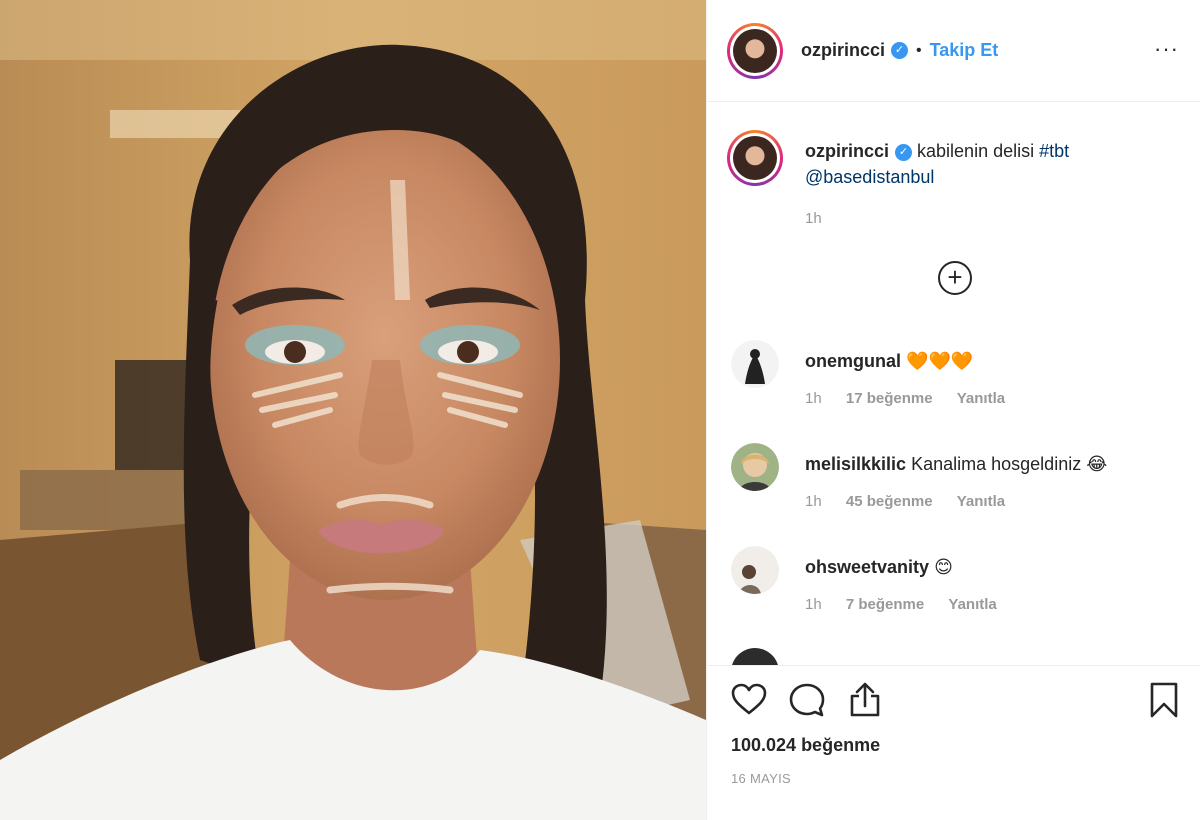 The width and height of the screenshot is (1200, 820). I want to click on comment-username: melisilkkilic, so click(855, 464).